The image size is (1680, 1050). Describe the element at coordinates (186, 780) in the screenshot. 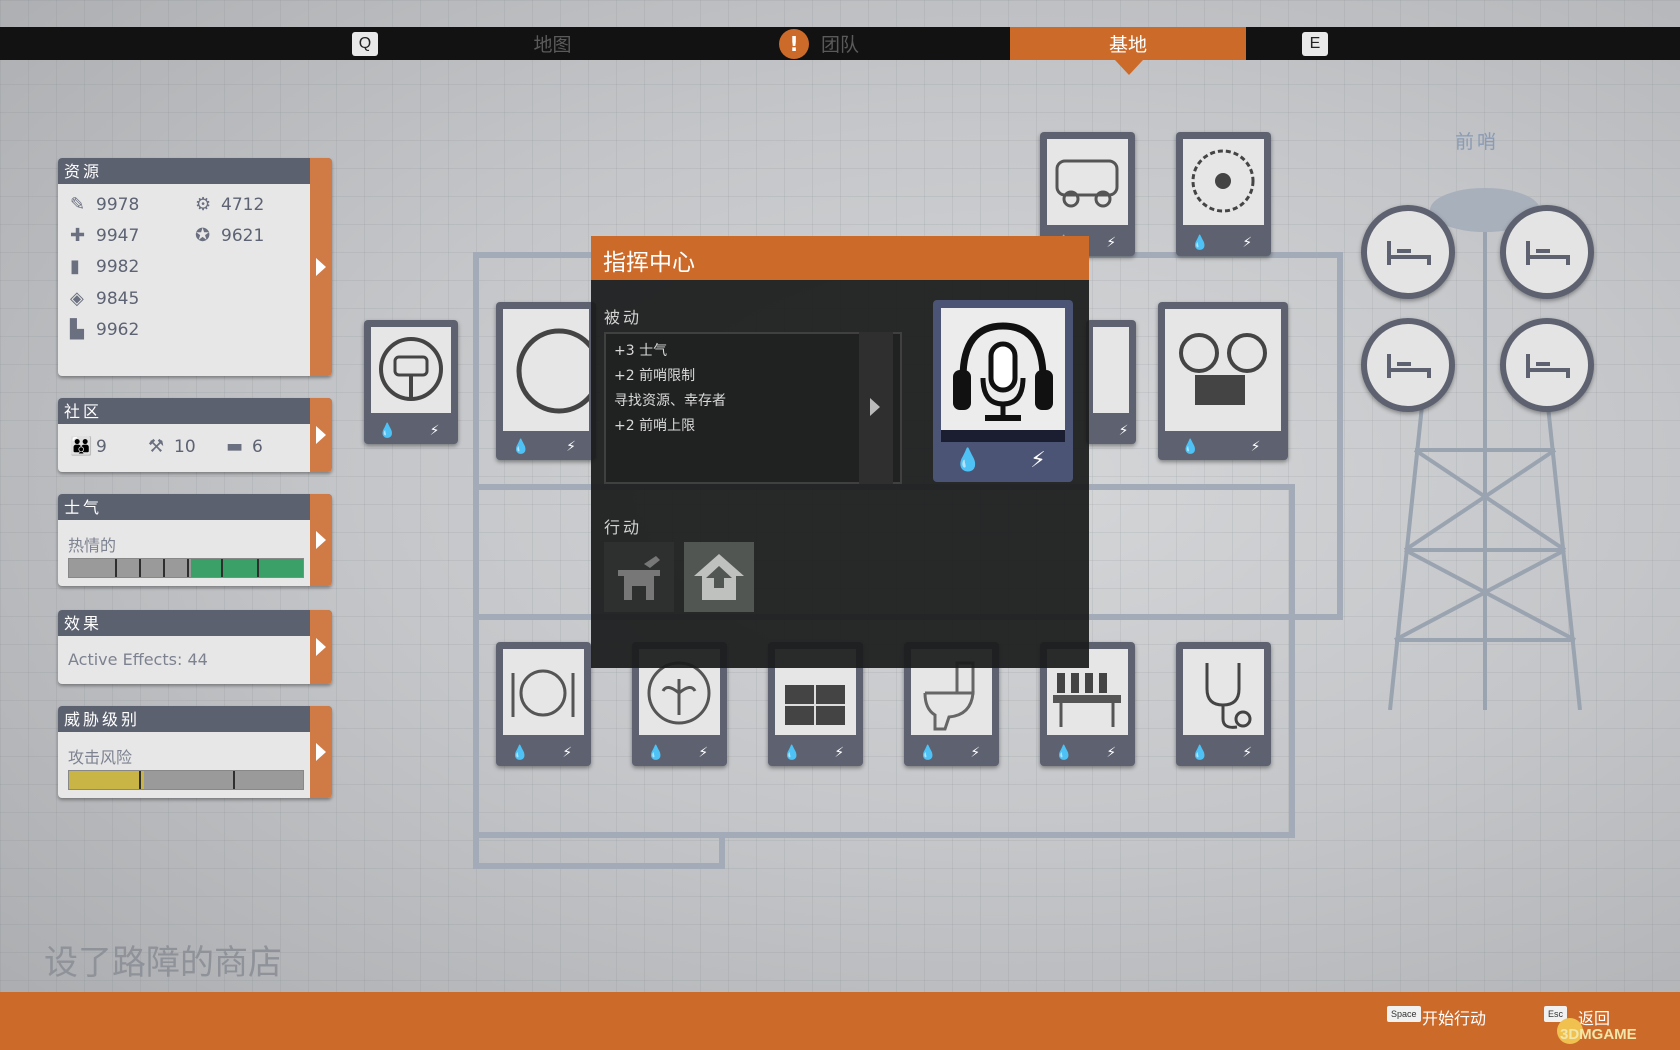

I see `threat-bar` at that location.